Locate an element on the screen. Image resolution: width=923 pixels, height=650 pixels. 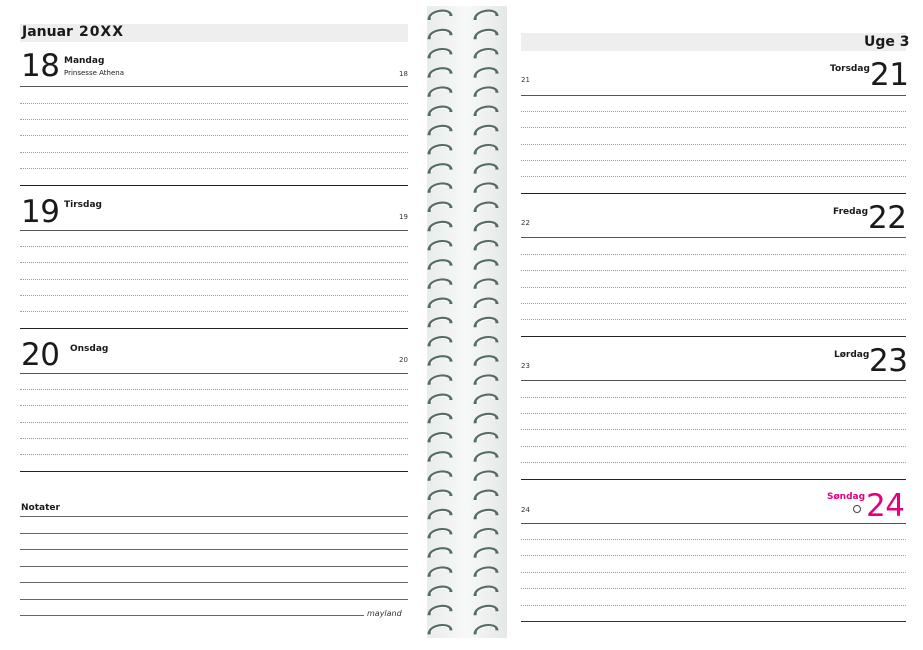
day-note-monday: Prinsesse Athena is located at coordinates (94, 73).